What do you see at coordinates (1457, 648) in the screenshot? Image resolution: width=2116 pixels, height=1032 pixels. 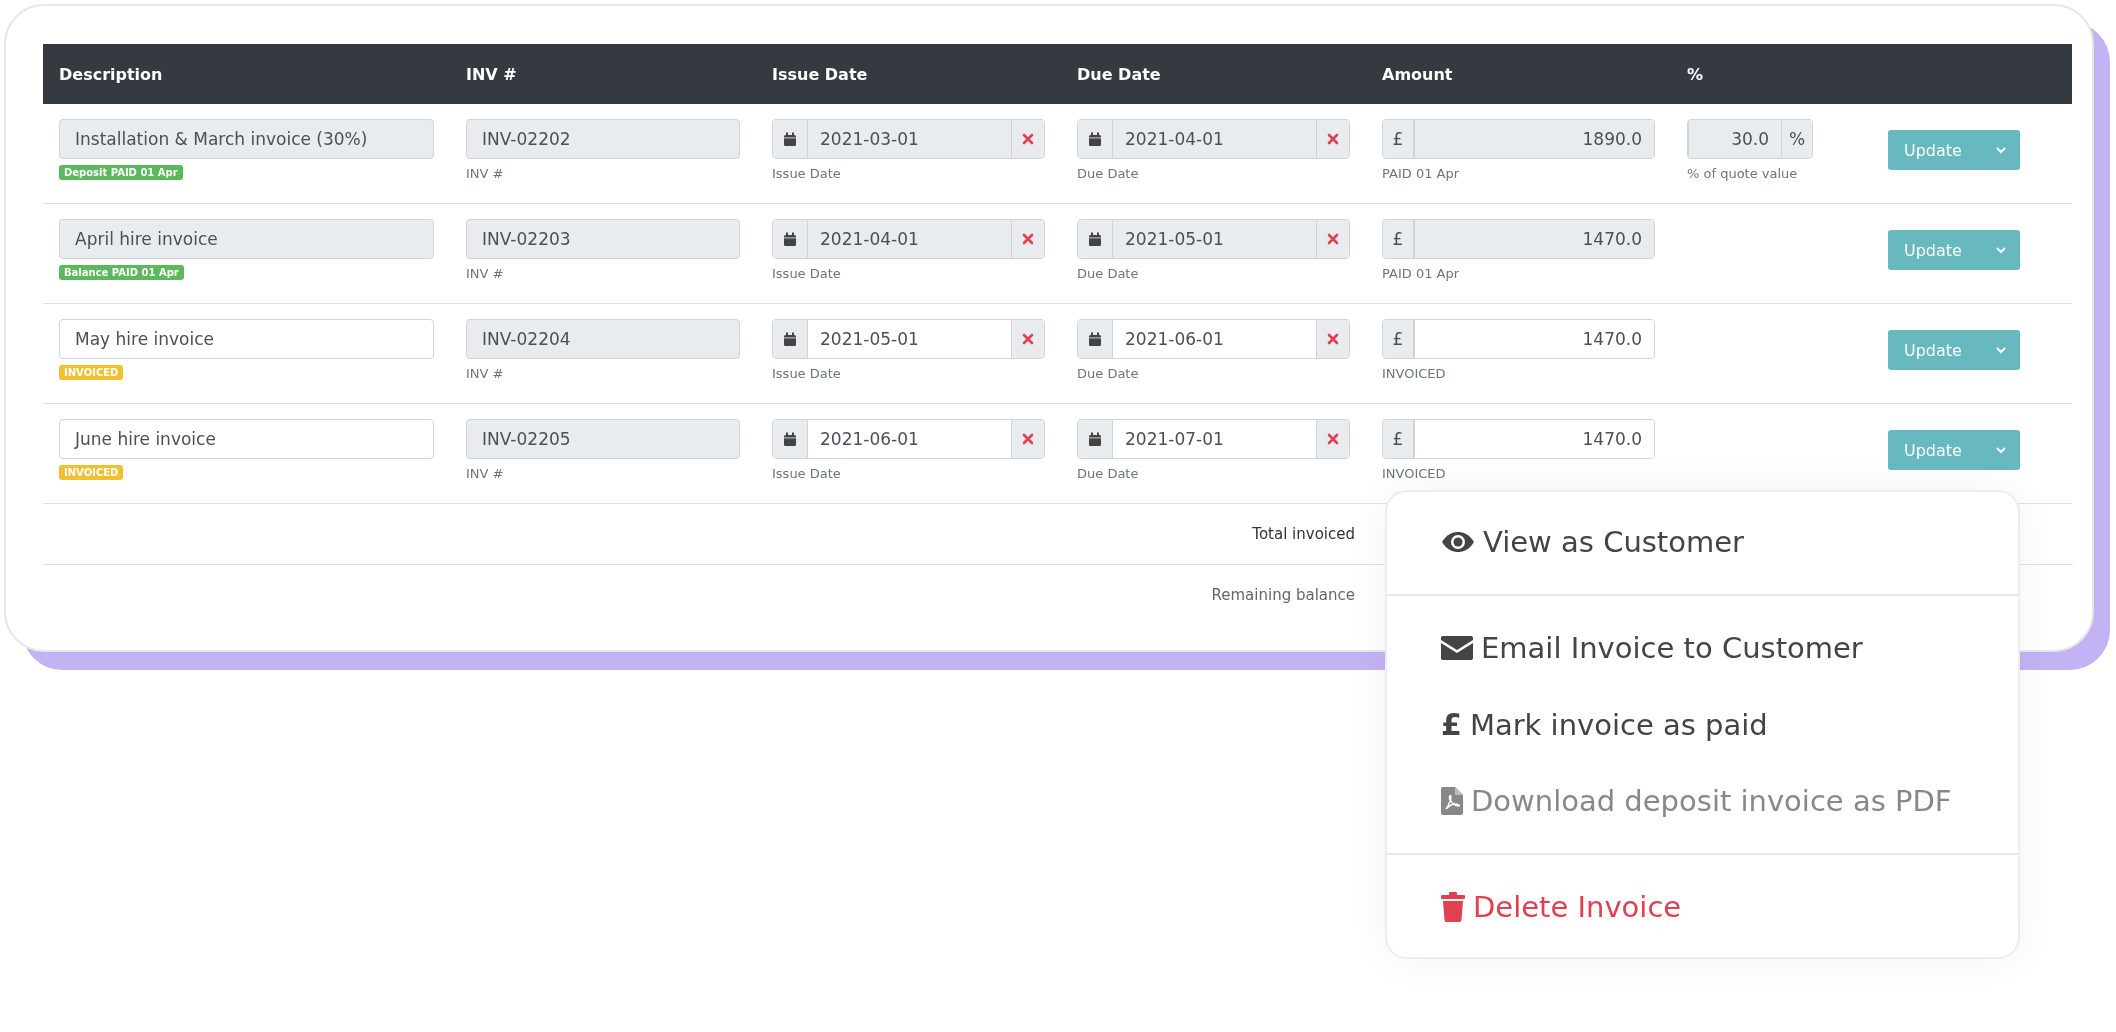 I see `envelope-icon` at bounding box center [1457, 648].